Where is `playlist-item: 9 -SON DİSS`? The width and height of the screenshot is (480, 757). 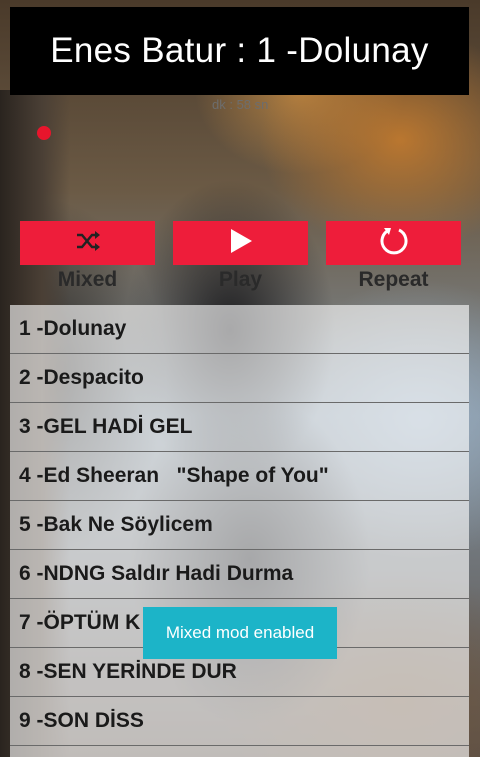
playlist-item: 9 -SON DİSS is located at coordinates (239, 721).